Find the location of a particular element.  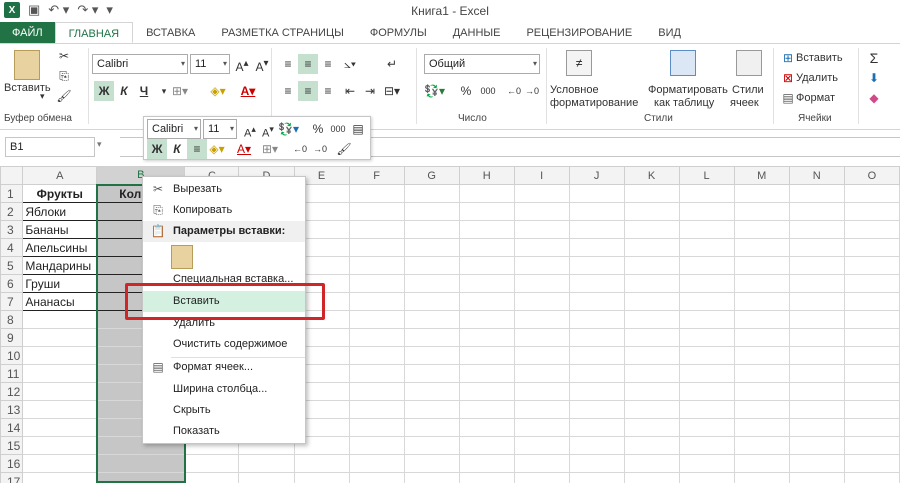

cell-m15 is located at coordinates (761, 445).